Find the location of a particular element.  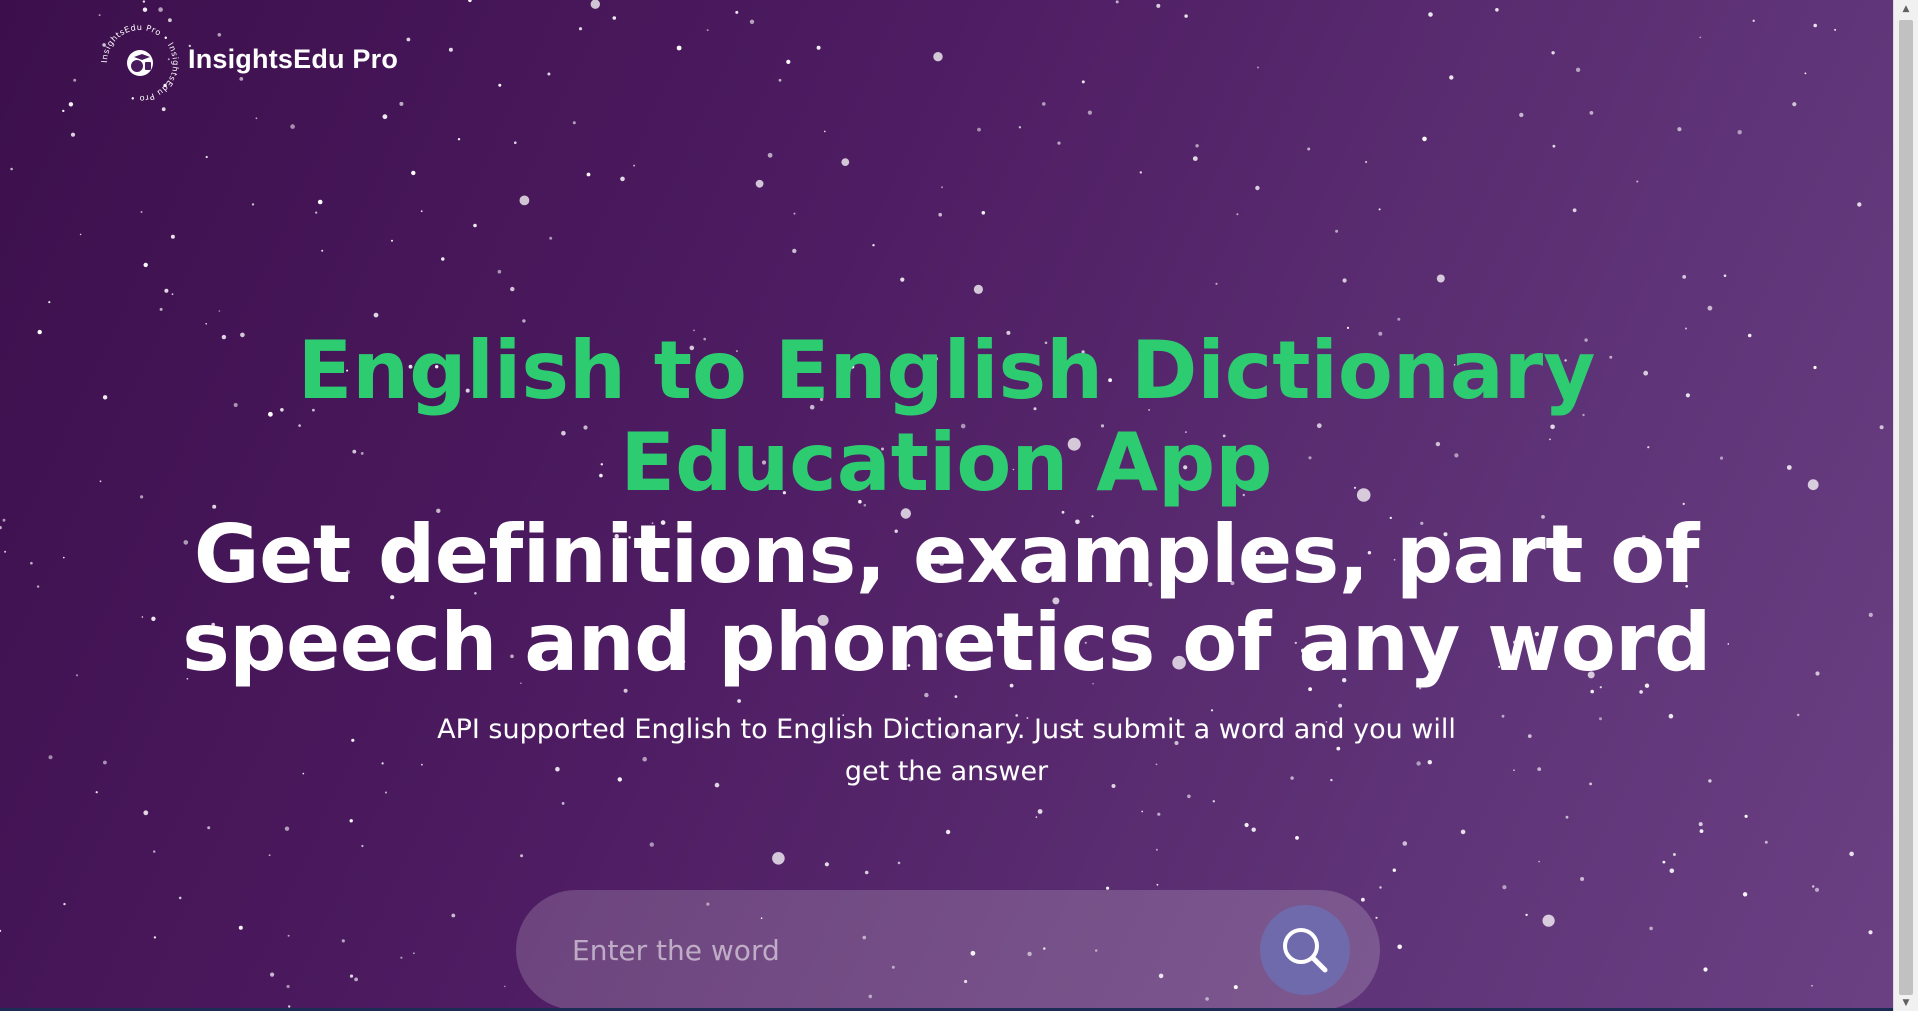

scrollbar-thumb is located at coordinates (1906, 507).